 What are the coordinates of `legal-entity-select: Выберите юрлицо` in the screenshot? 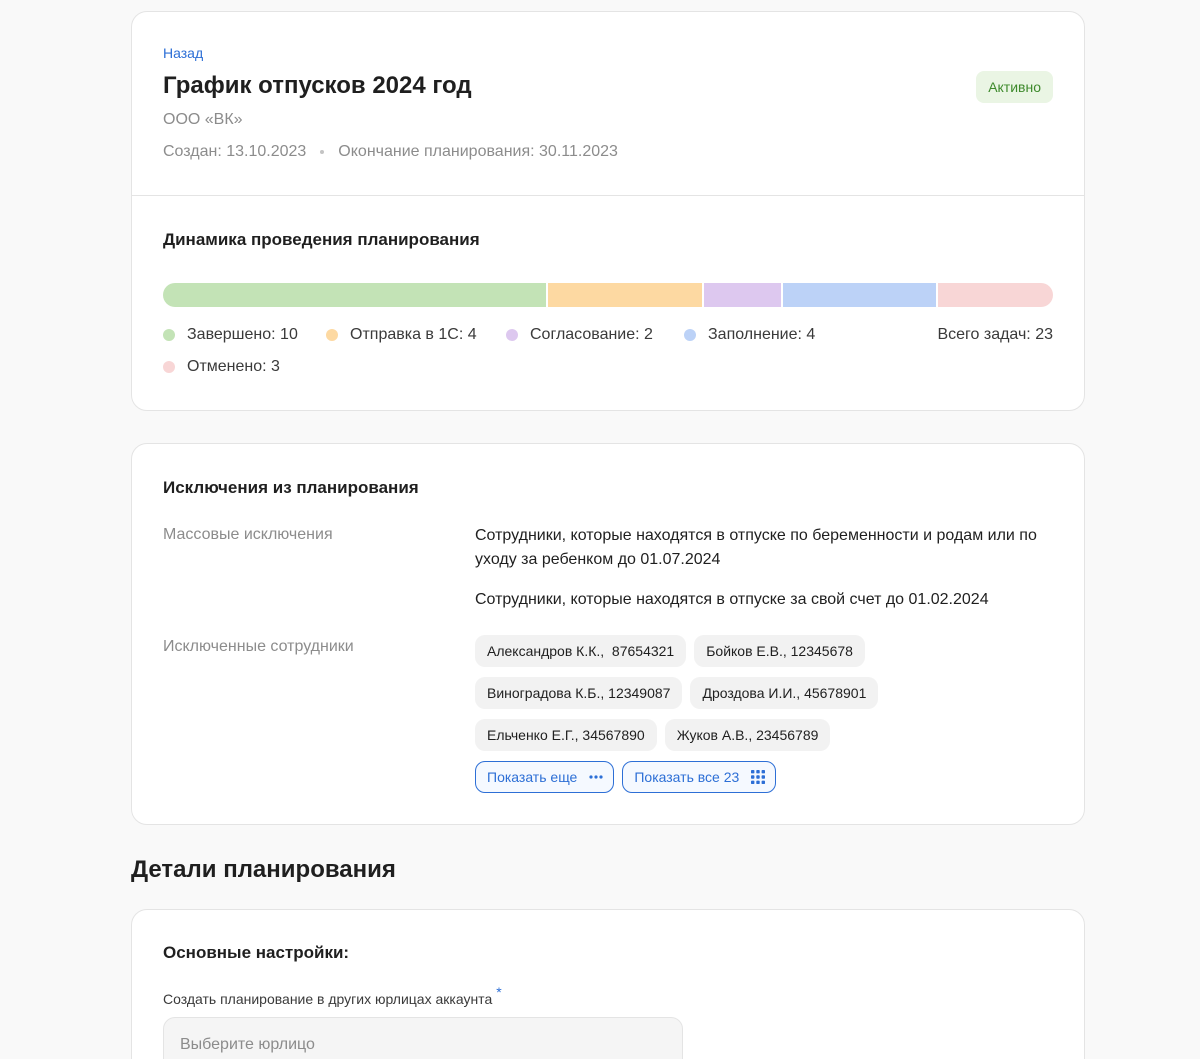 It's located at (423, 1038).